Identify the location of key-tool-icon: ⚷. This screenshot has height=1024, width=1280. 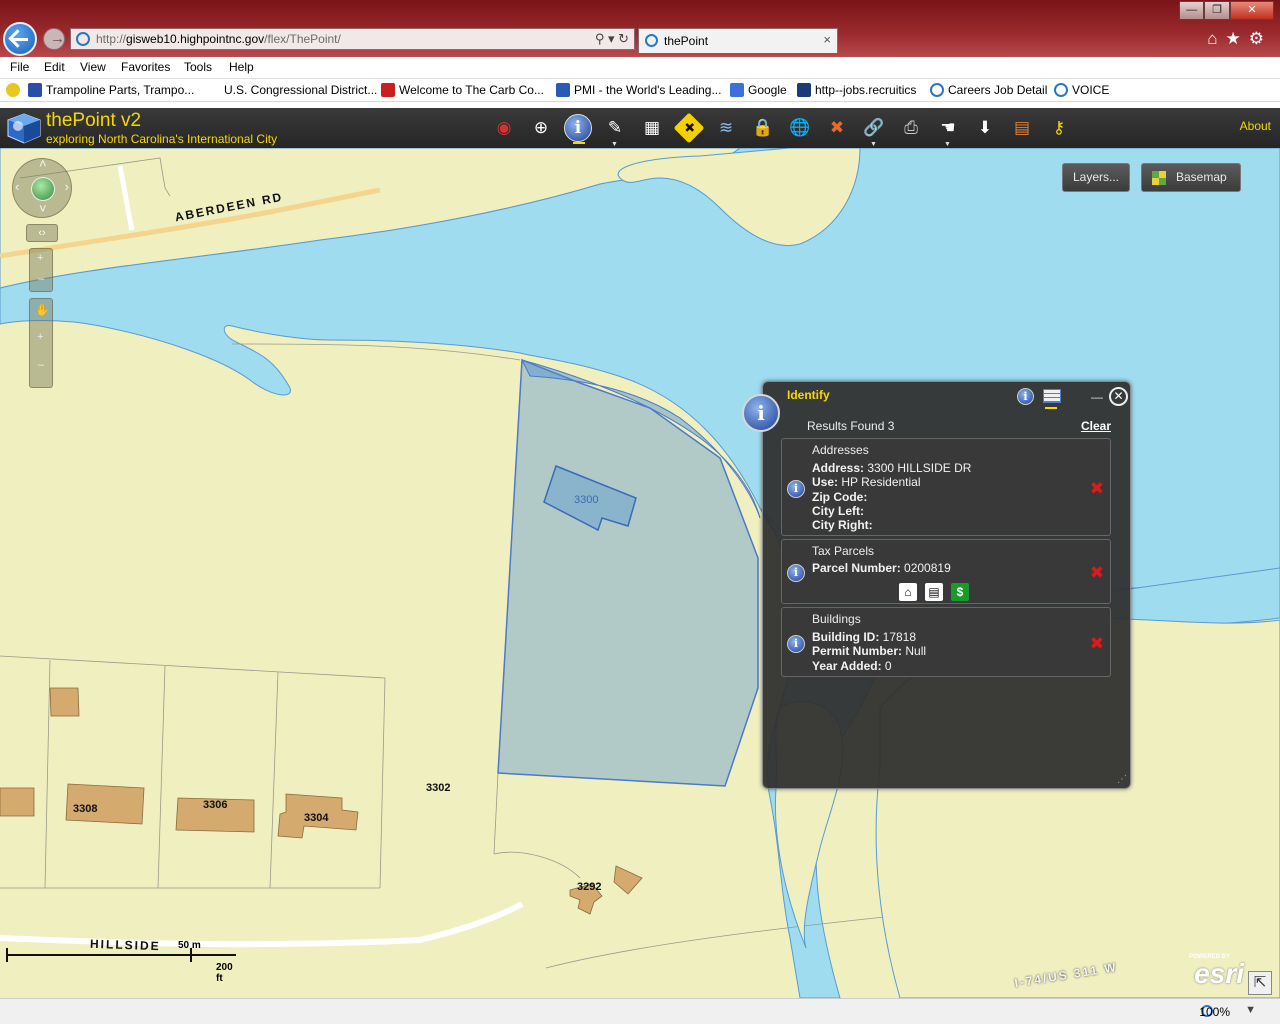
(1059, 128).